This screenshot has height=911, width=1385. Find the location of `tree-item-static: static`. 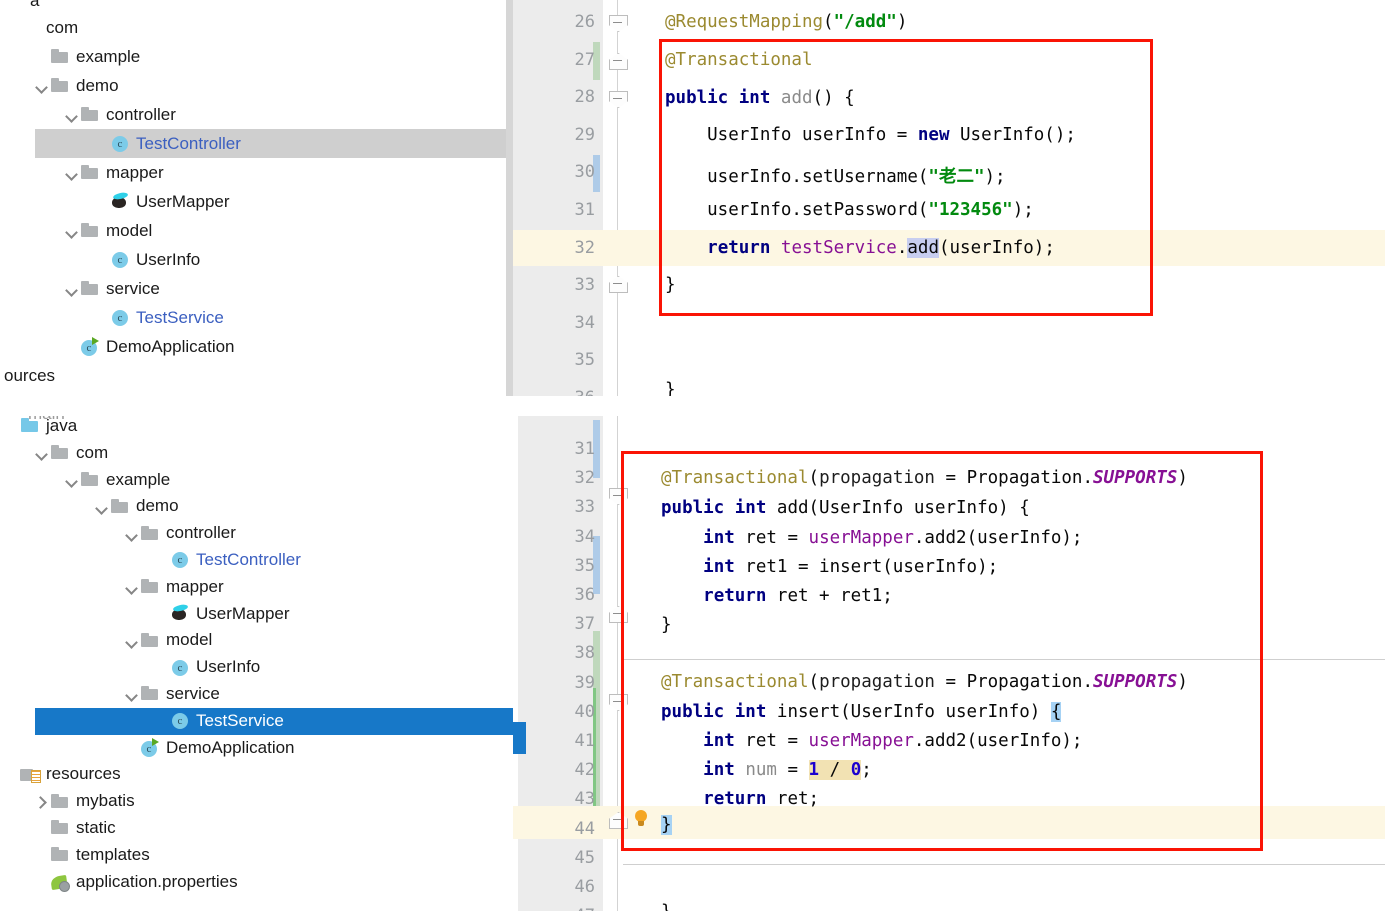

tree-item-static: static is located at coordinates (266, 828).